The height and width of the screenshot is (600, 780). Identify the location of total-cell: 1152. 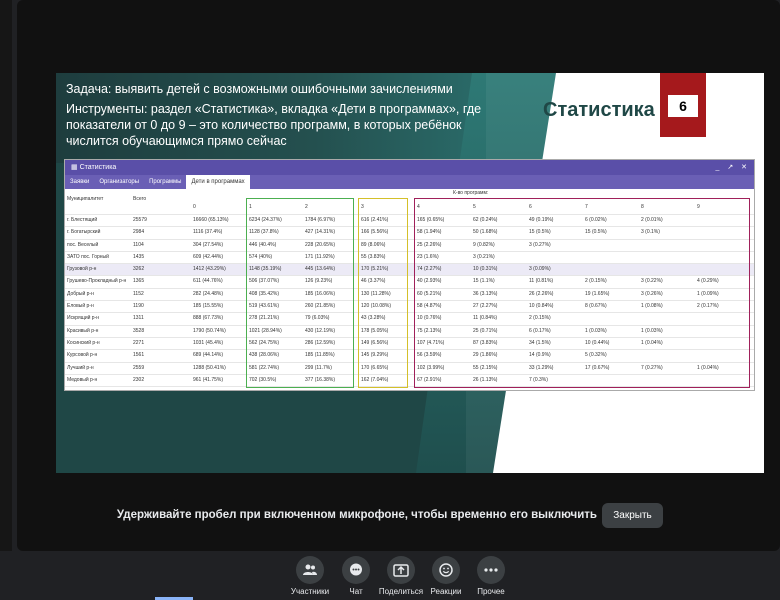
(138, 293).